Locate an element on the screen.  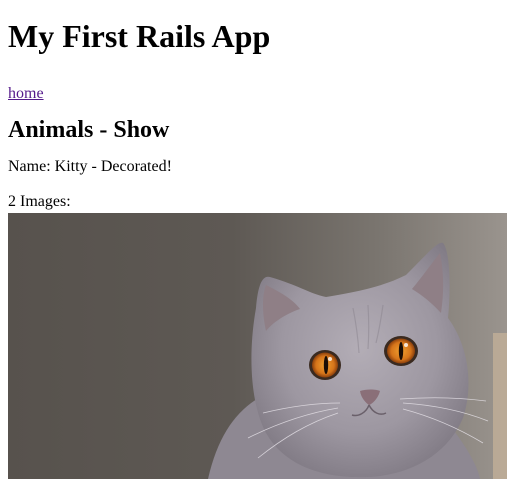
nav-bar: home is located at coordinates (254, 93).